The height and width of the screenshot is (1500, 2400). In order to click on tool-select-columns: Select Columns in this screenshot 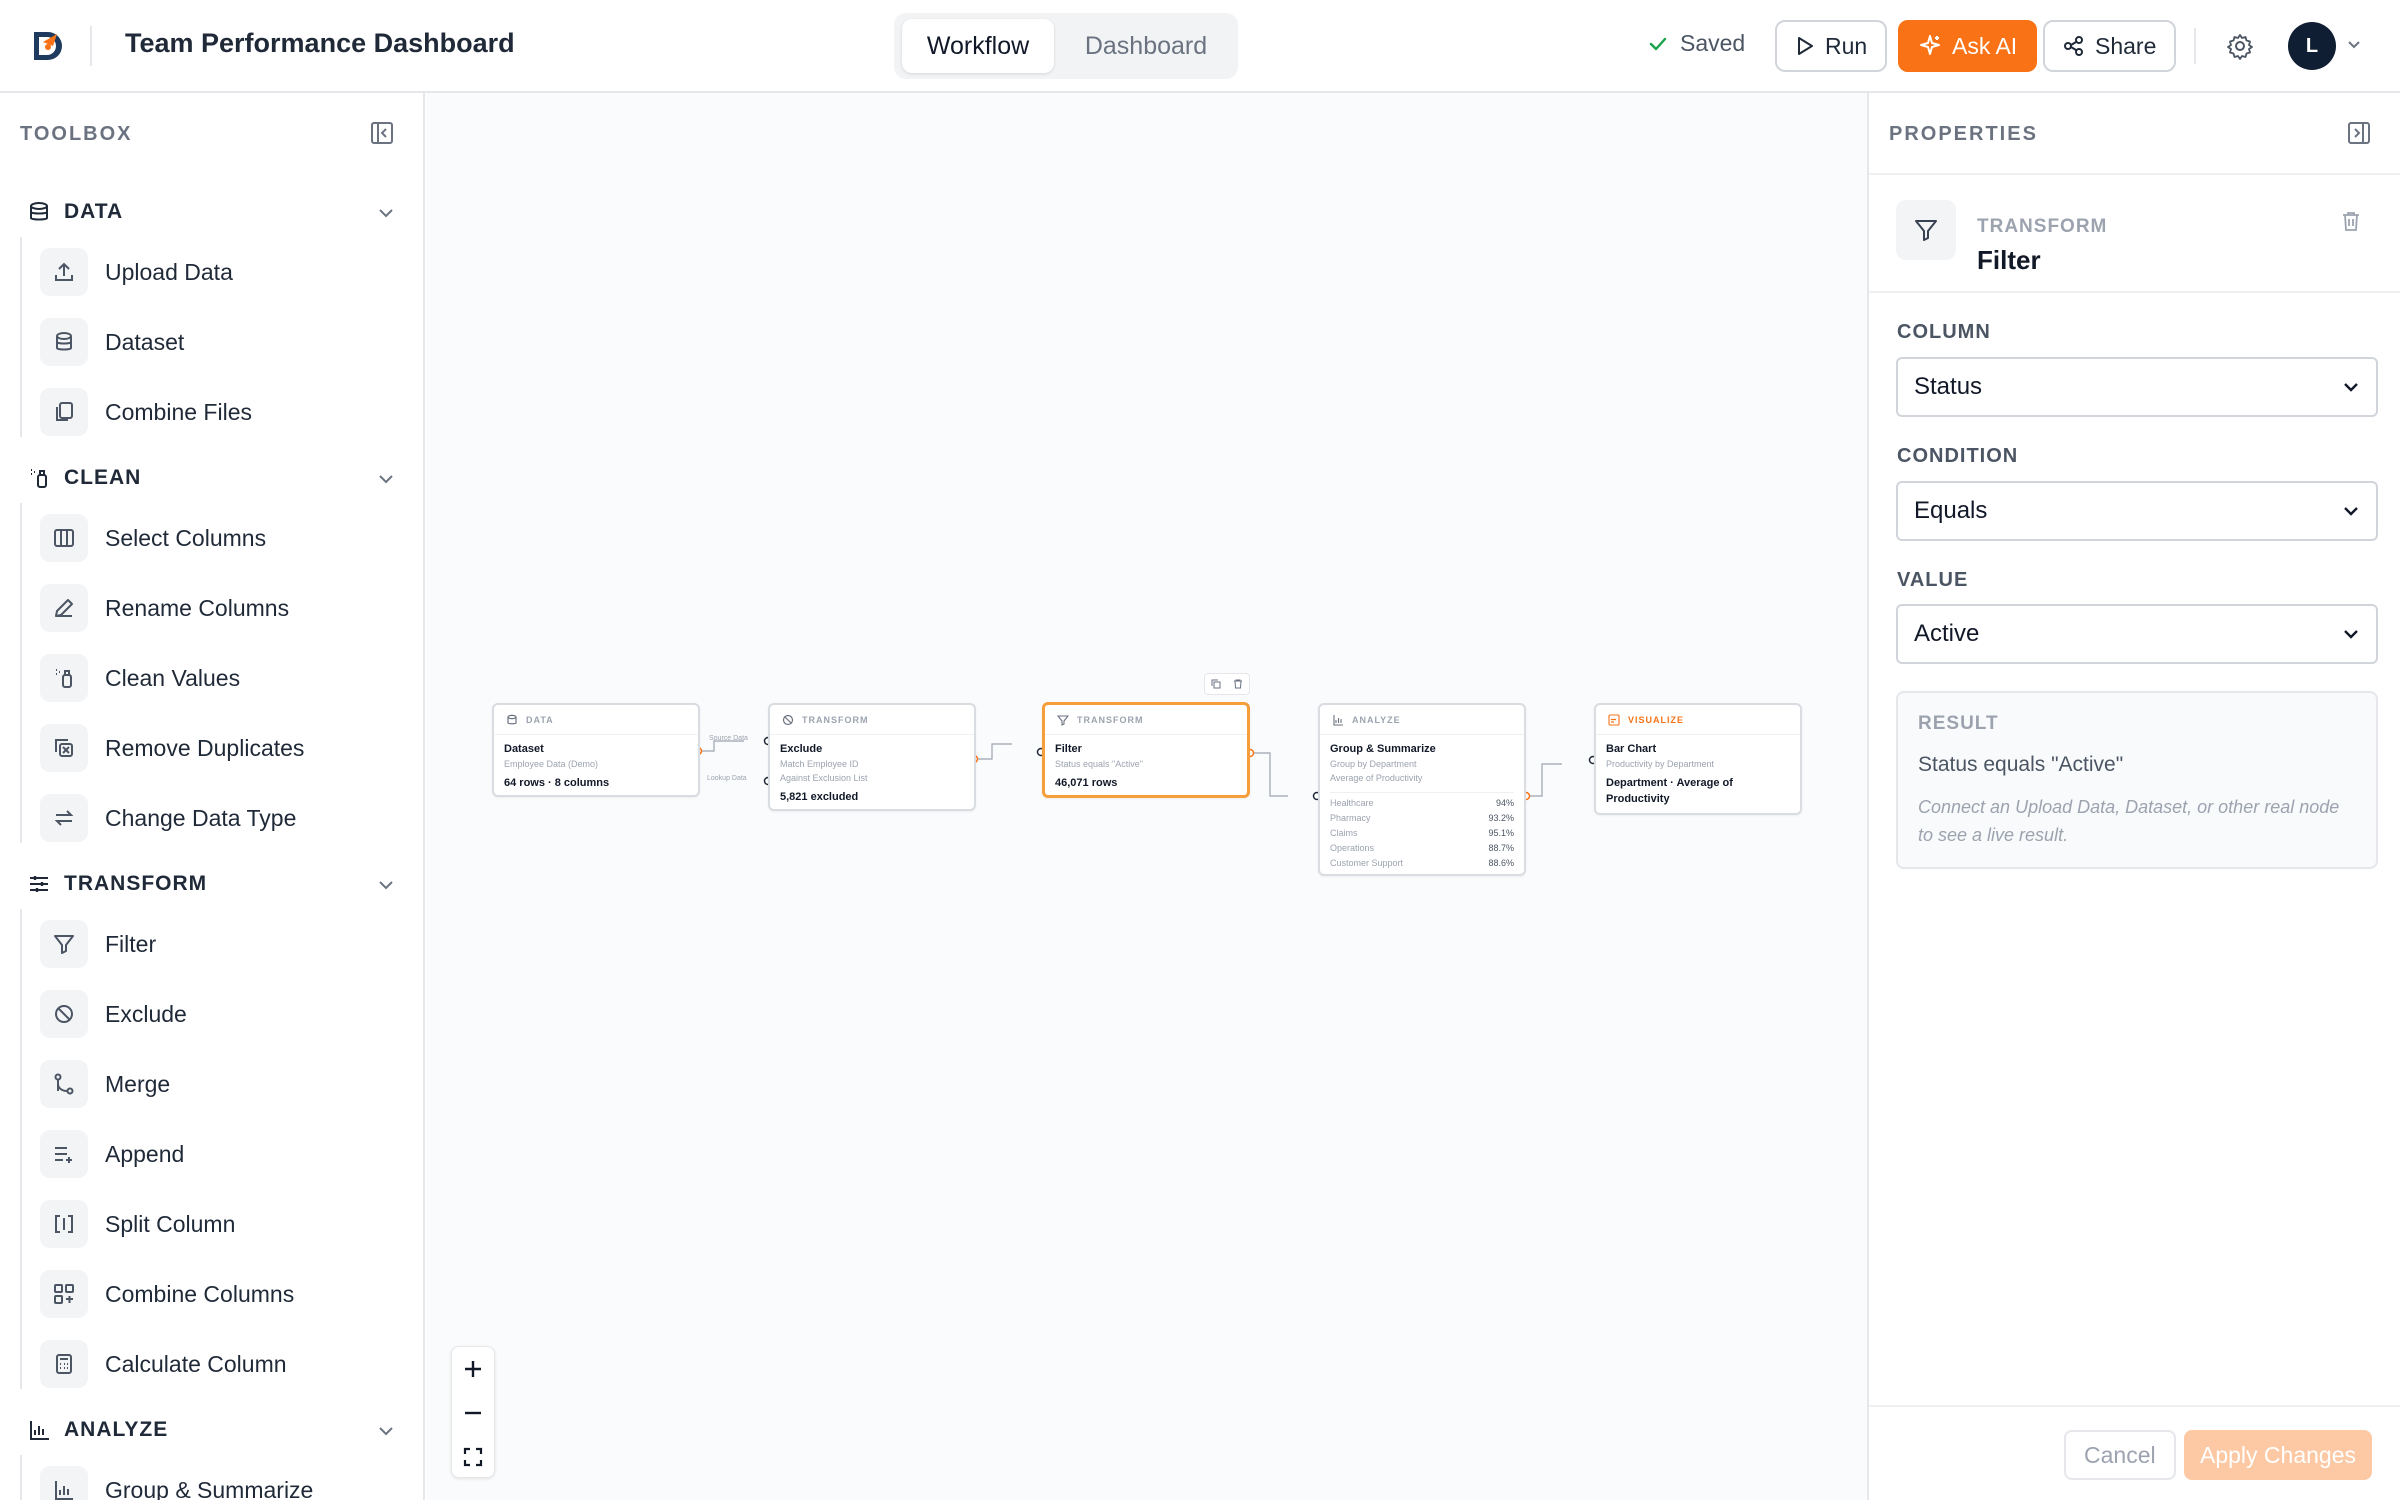, I will do `click(153, 538)`.